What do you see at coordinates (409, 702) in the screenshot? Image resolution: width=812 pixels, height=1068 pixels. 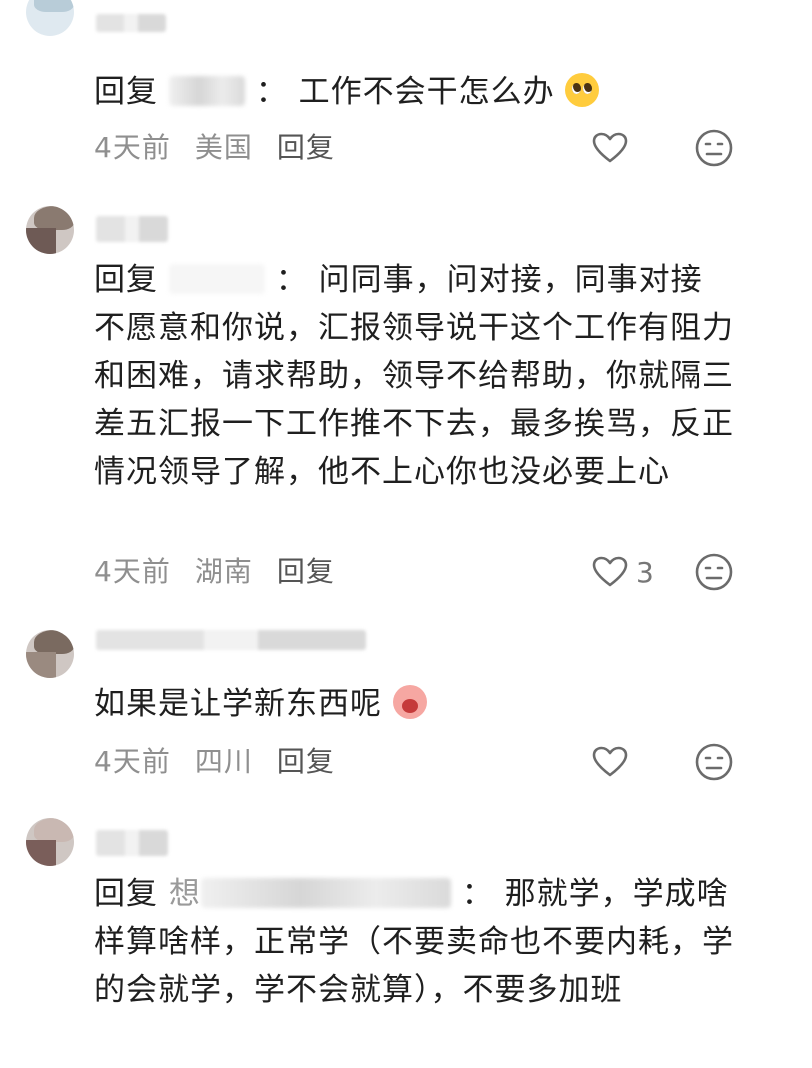 I see `crying-peach-emoji` at bounding box center [409, 702].